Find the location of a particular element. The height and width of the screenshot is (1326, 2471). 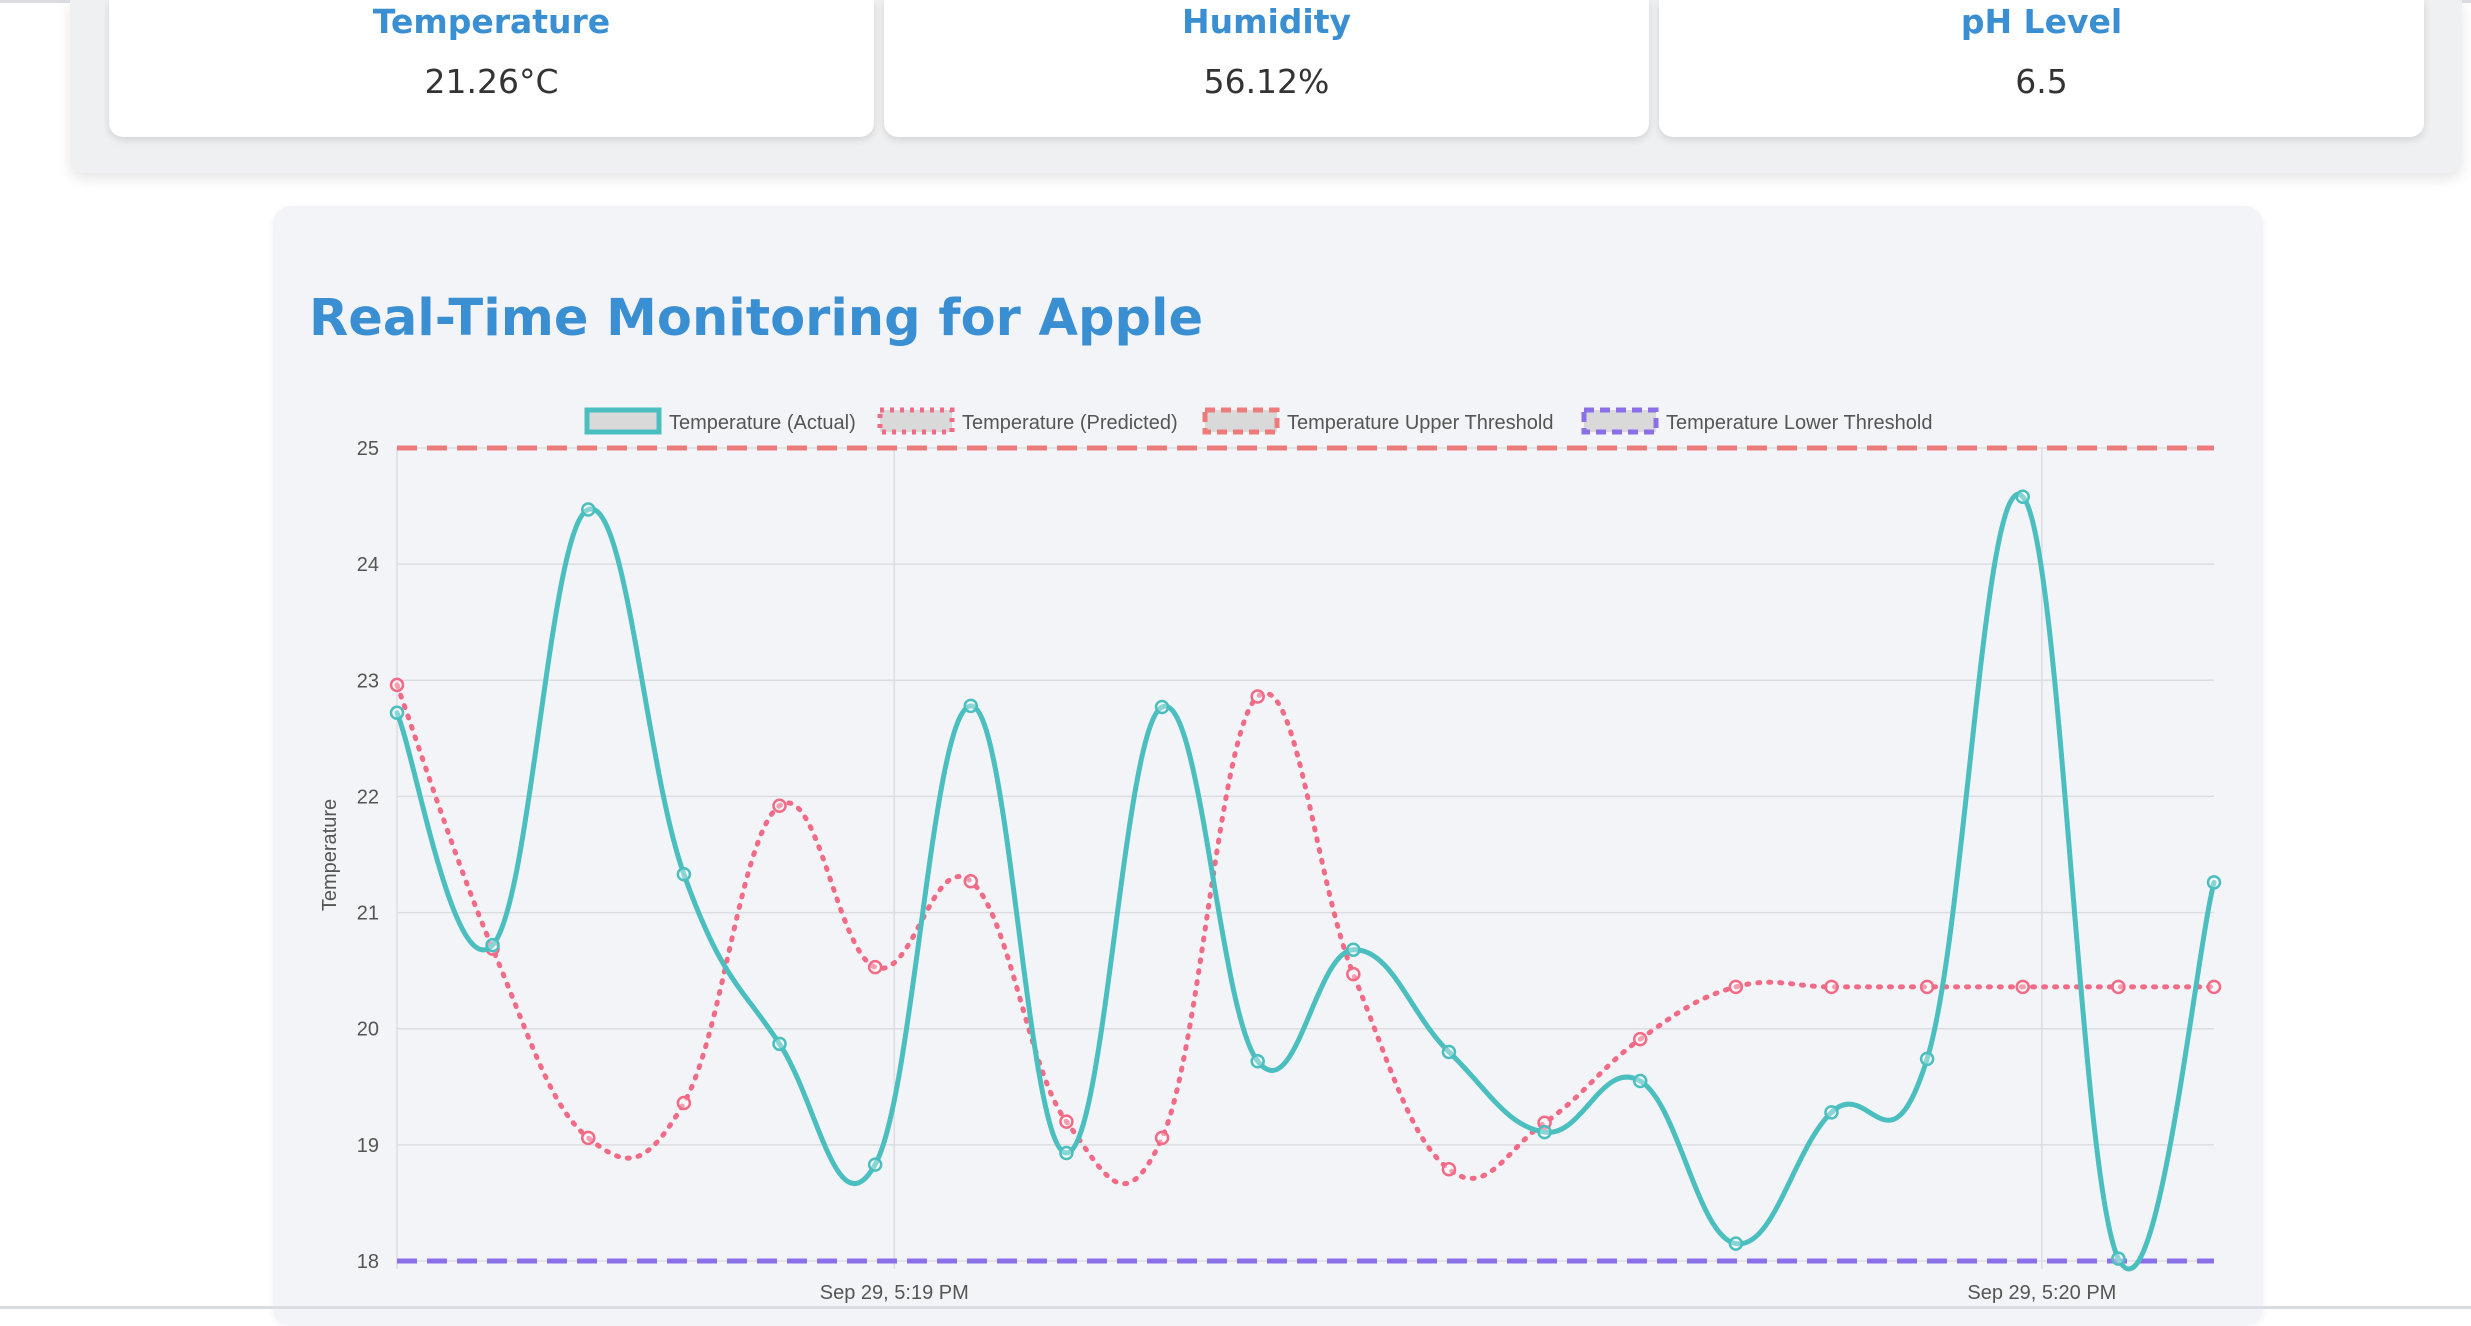

legend-label: Temperature Lower Threshold is located at coordinates (1799, 423).